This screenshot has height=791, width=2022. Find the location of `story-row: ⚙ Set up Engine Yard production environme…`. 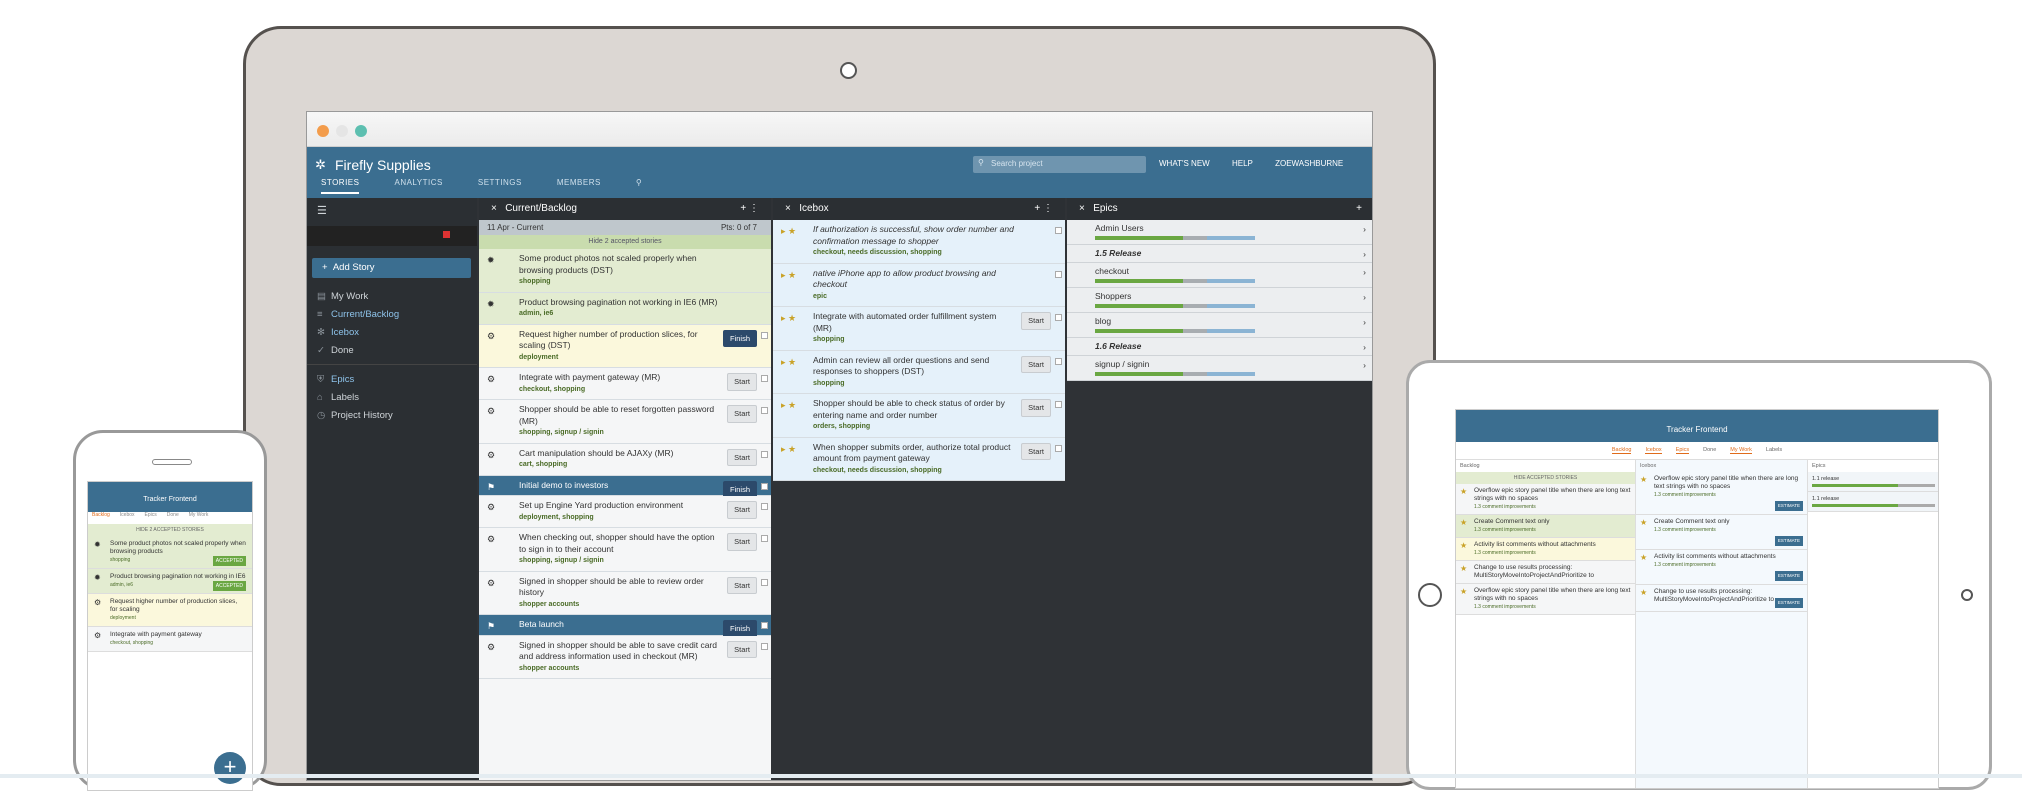

story-row: ⚙ Set up Engine Yard production environme… is located at coordinates (625, 512).